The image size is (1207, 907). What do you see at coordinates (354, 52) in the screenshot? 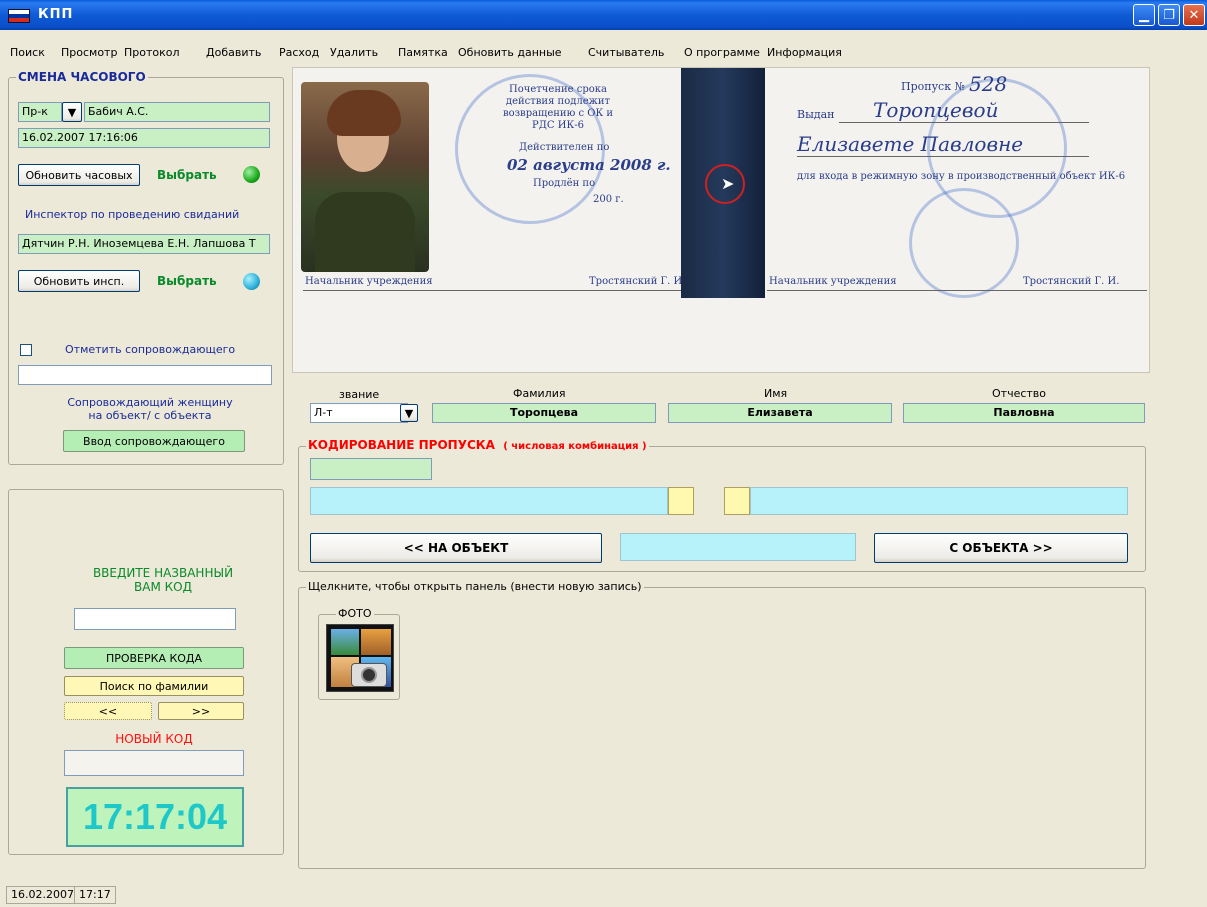
I see `menu-delete: Удалить` at bounding box center [354, 52].